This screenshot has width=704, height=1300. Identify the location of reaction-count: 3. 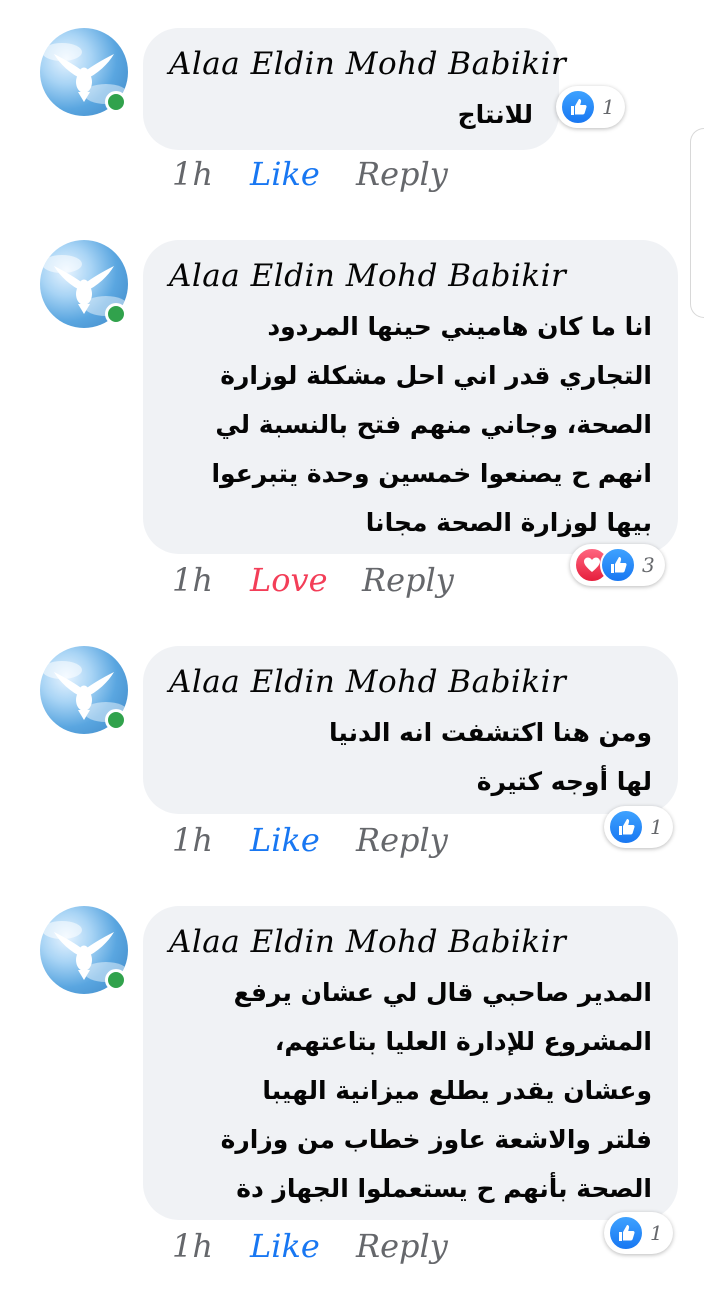
(648, 565).